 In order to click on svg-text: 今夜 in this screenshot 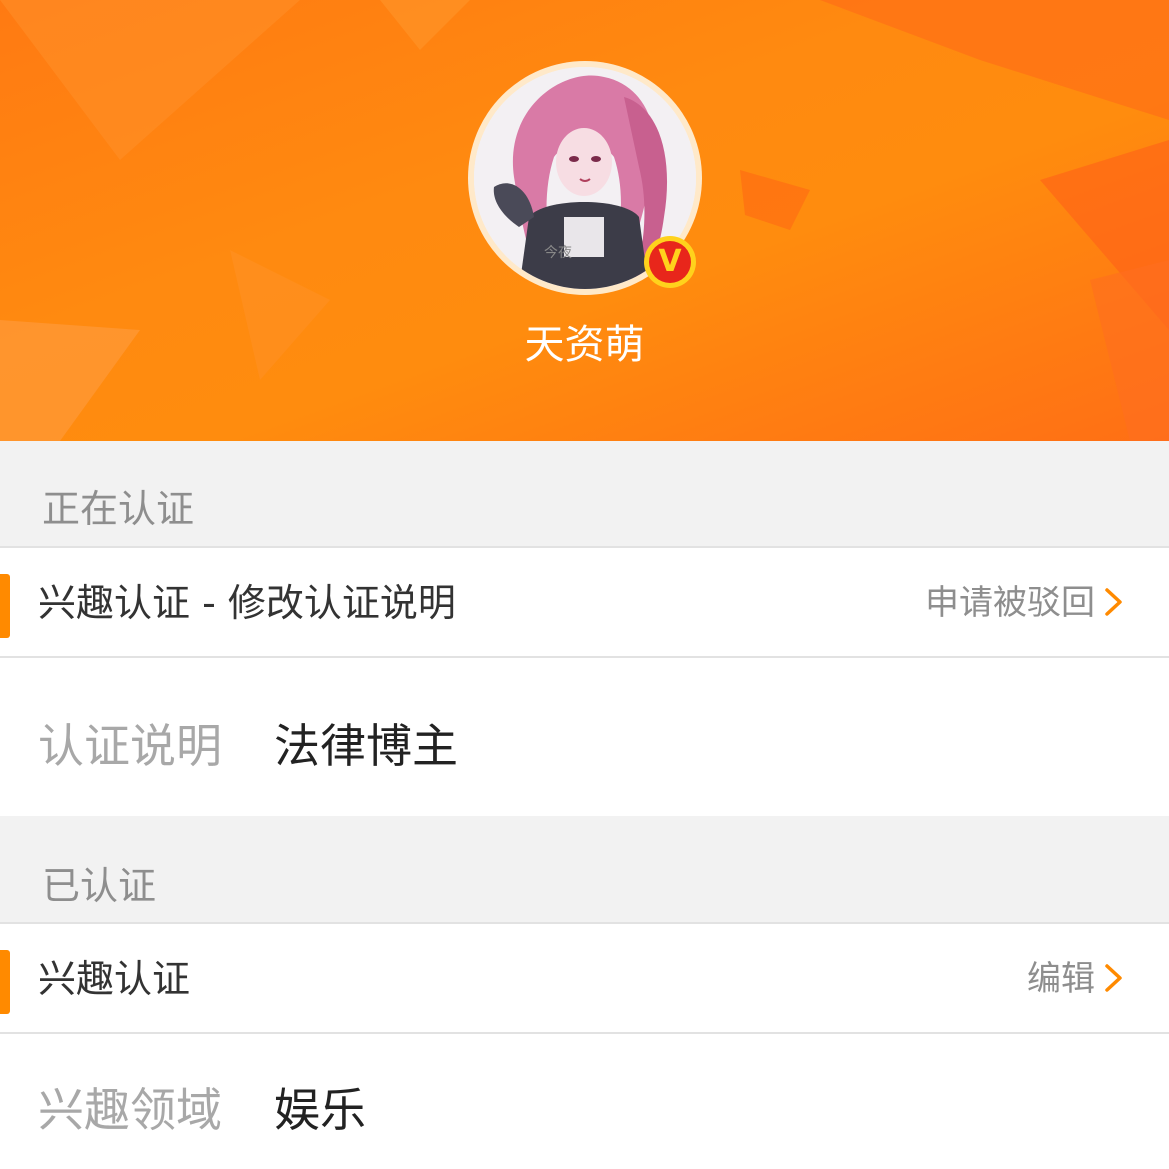, I will do `click(558, 253)`.